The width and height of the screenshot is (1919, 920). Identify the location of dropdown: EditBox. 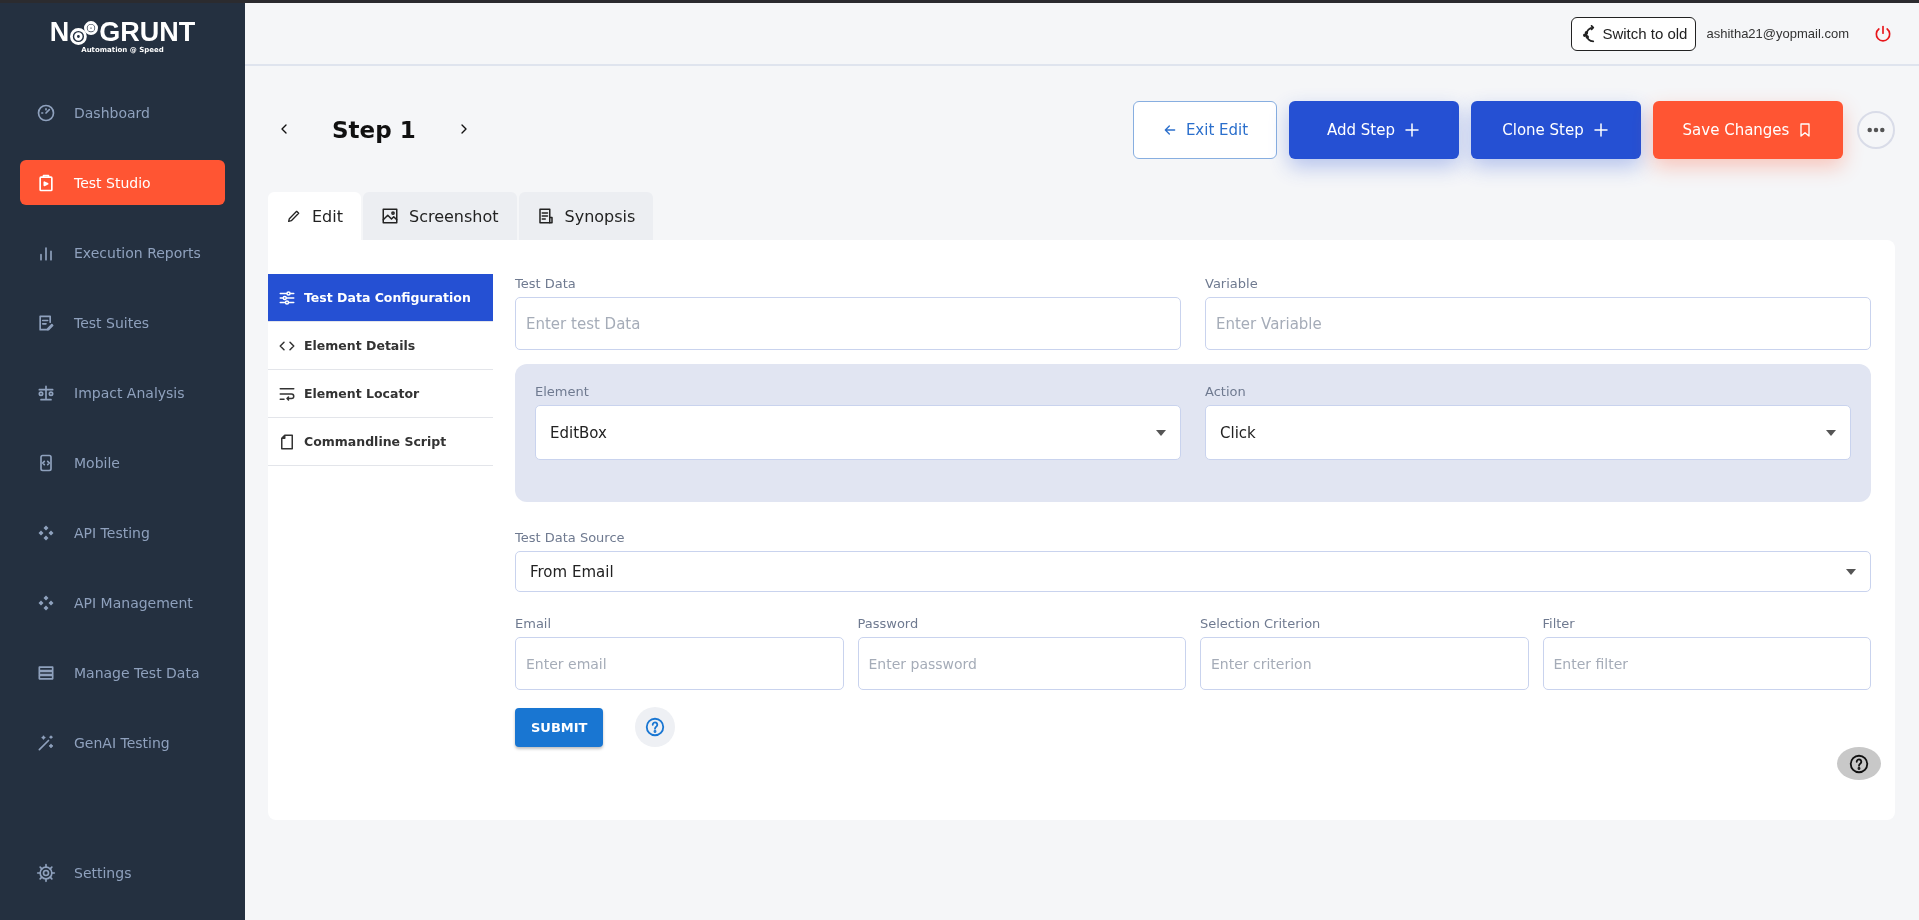
(858, 432).